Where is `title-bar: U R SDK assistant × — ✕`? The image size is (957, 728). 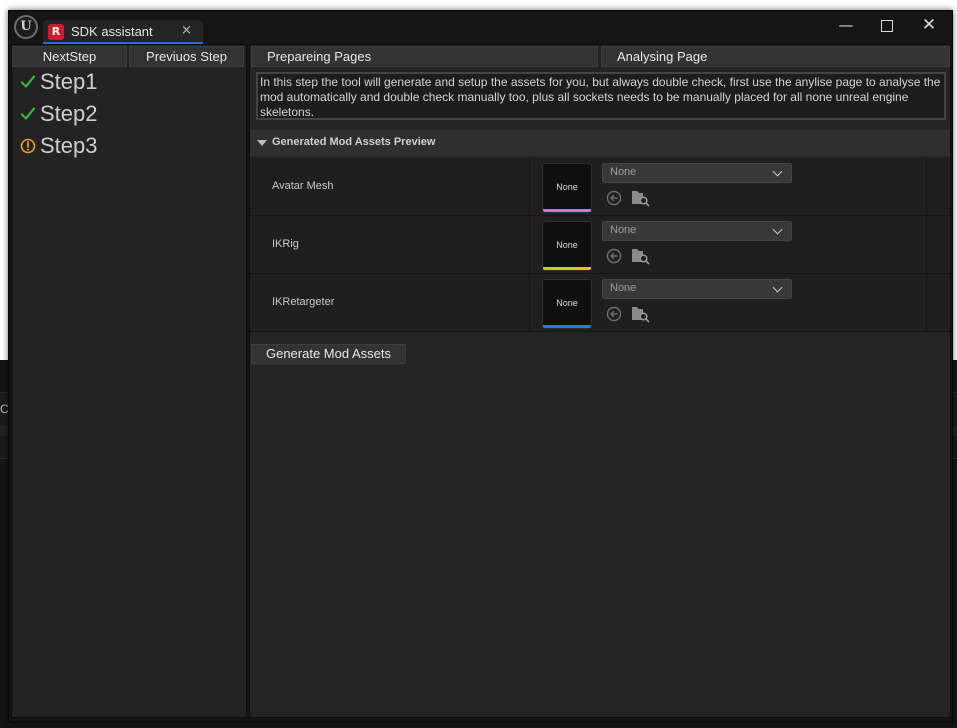
title-bar: U R SDK assistant × — ✕ is located at coordinates (480, 27).